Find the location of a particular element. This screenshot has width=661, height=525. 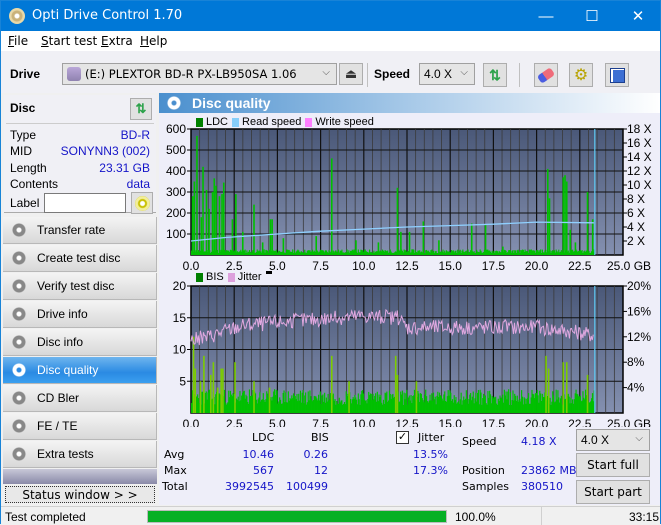

nav-transfer-rate: Transfer rate is located at coordinates (80, 230).